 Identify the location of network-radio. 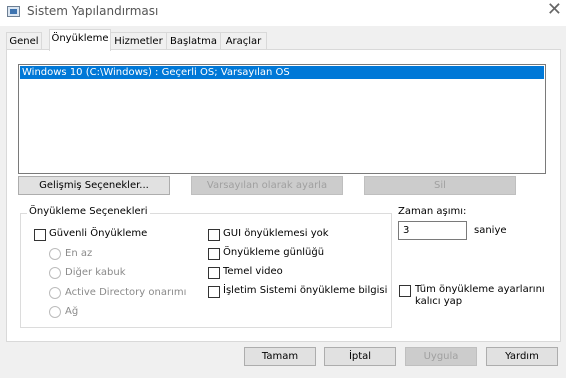
(55, 312).